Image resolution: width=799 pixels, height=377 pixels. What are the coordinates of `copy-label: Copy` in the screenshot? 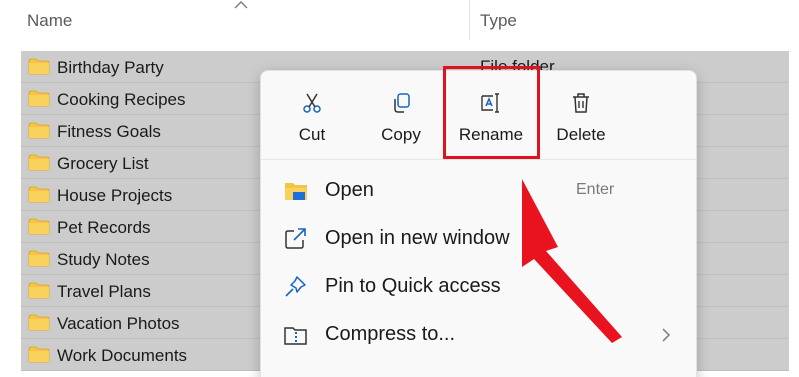 It's located at (401, 134).